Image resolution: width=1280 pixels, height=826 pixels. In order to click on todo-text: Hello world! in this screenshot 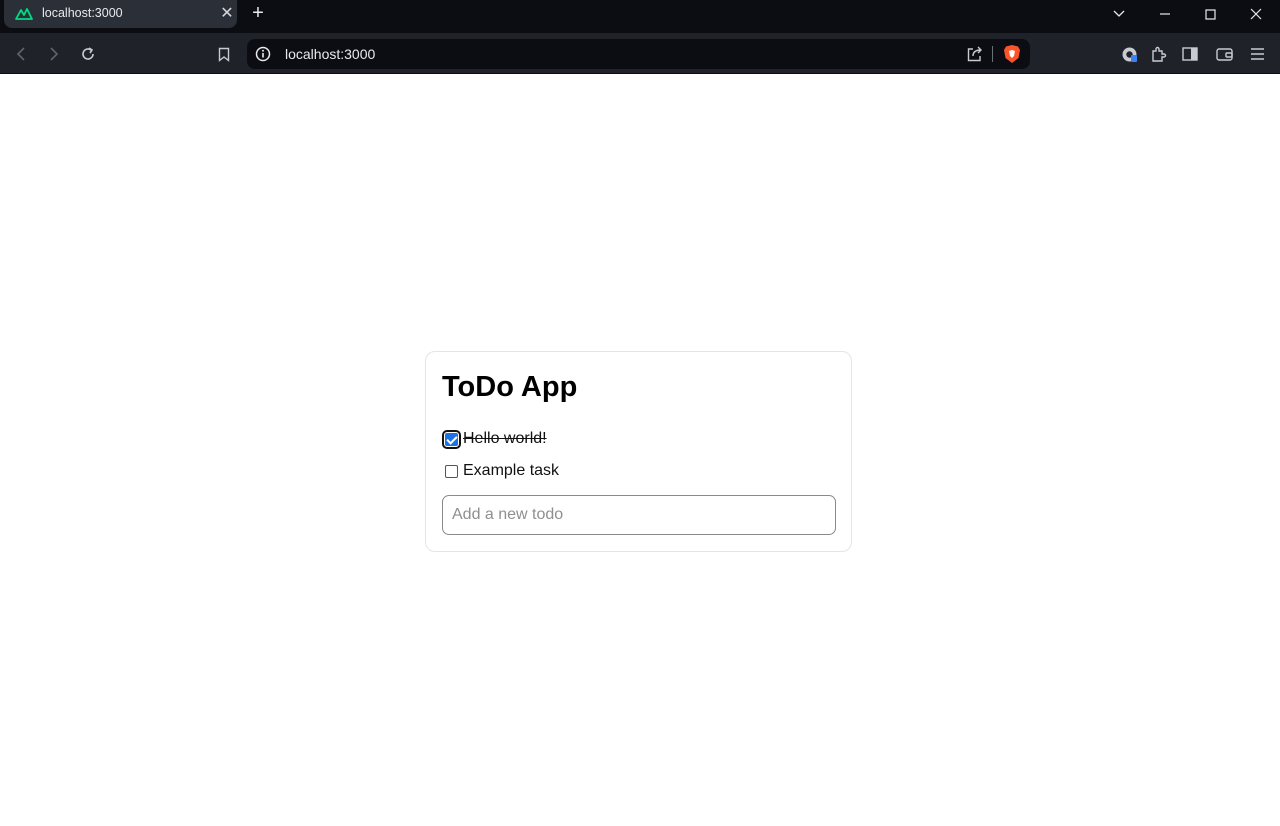, I will do `click(505, 438)`.